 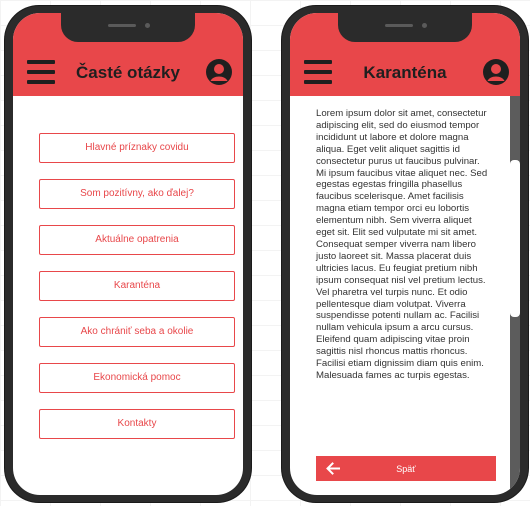 What do you see at coordinates (128, 72) in the screenshot?
I see `page-title: Časté otázky` at bounding box center [128, 72].